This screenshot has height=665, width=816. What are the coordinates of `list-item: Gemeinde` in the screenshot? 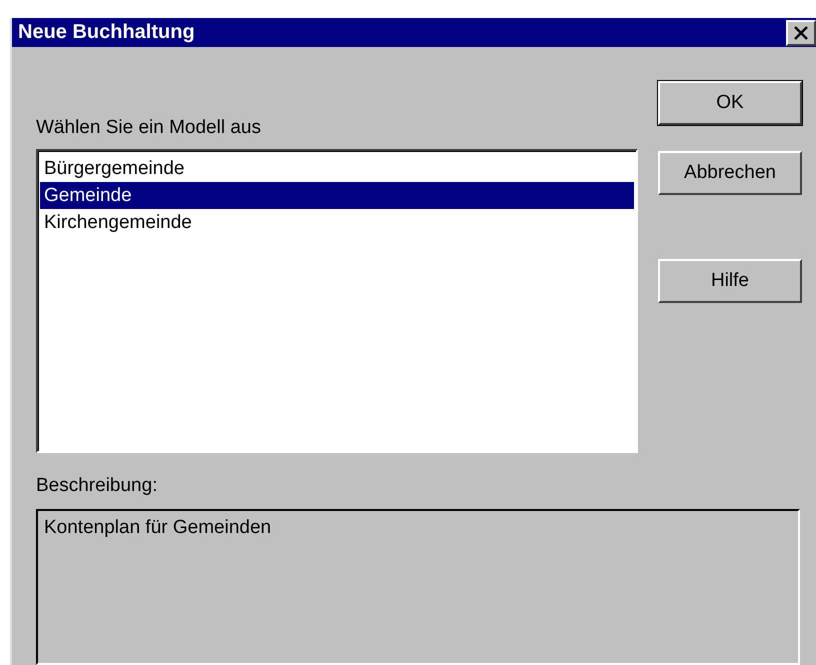 It's located at (337, 195).